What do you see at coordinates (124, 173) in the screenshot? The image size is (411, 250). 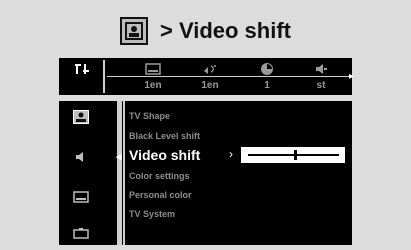 I see `menu-divider-thin` at bounding box center [124, 173].